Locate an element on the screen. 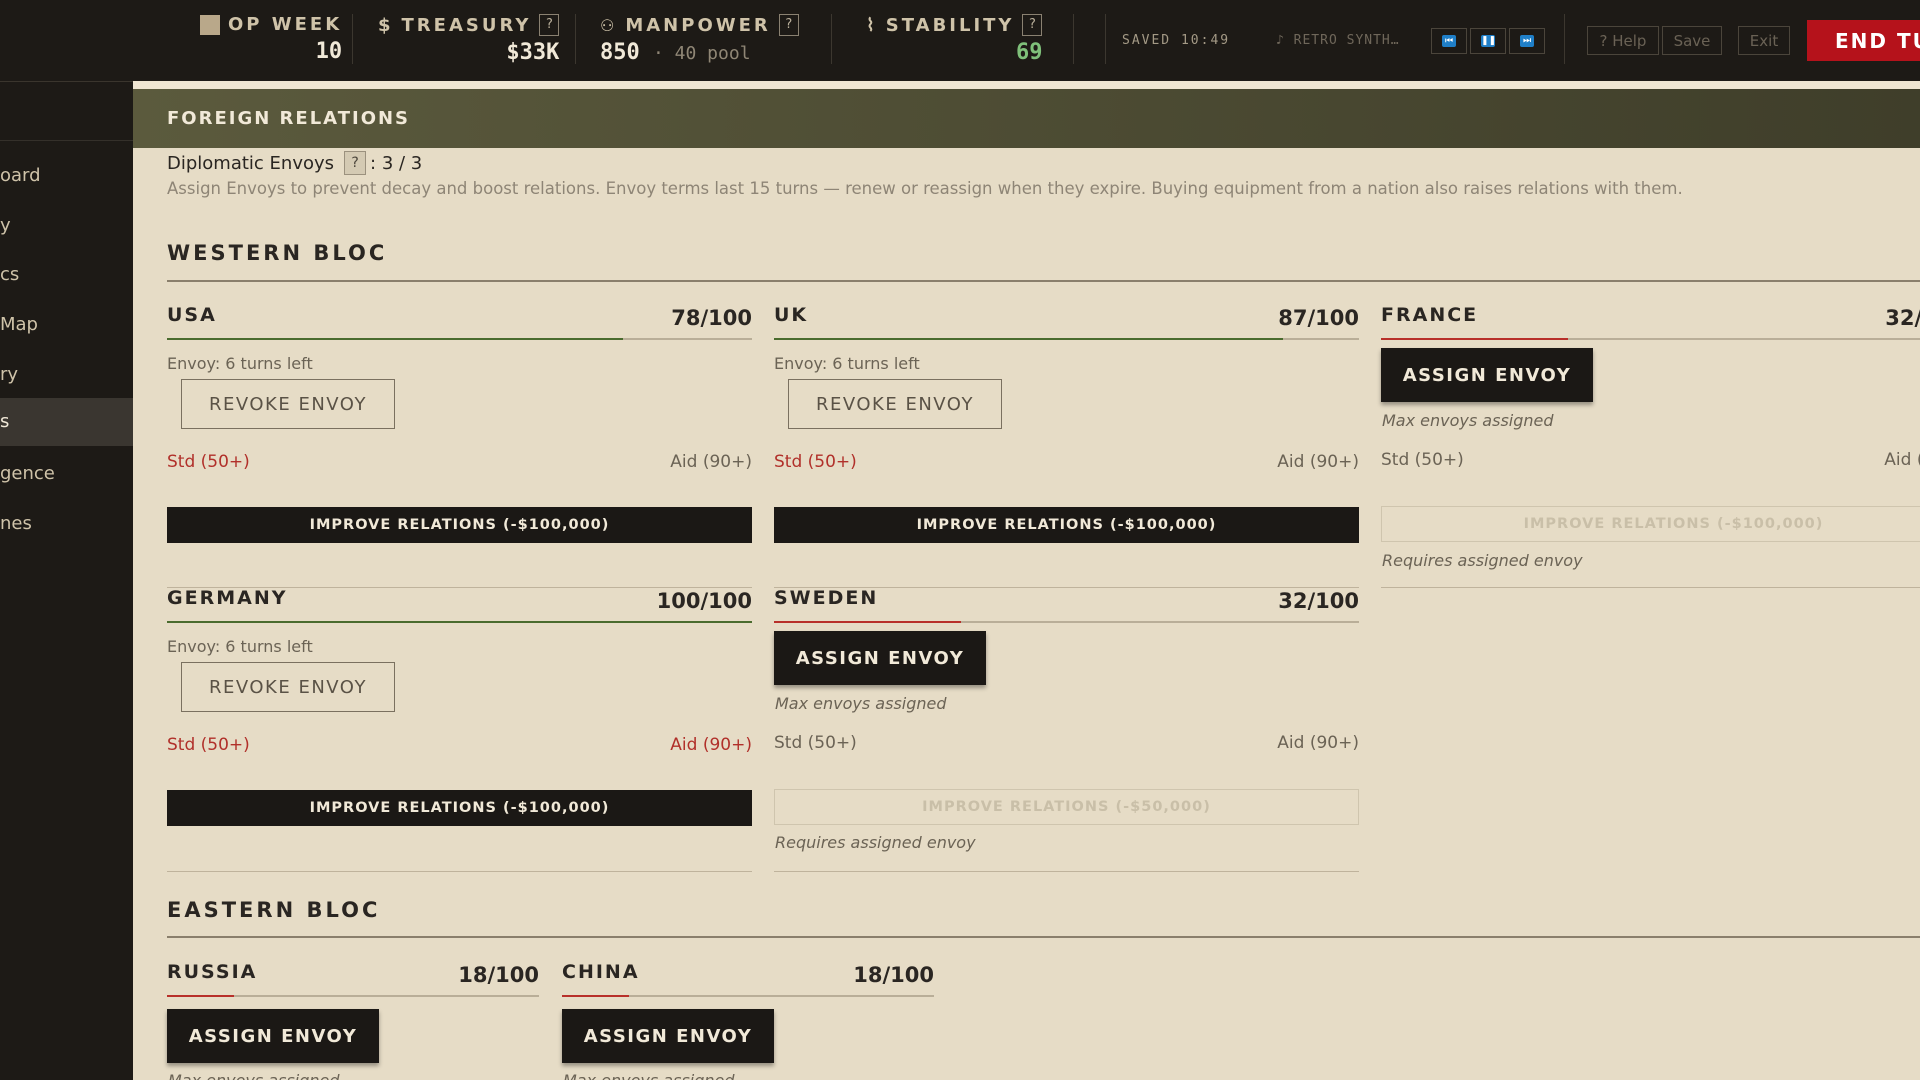  relation-score: 100/100 is located at coordinates (704, 601).